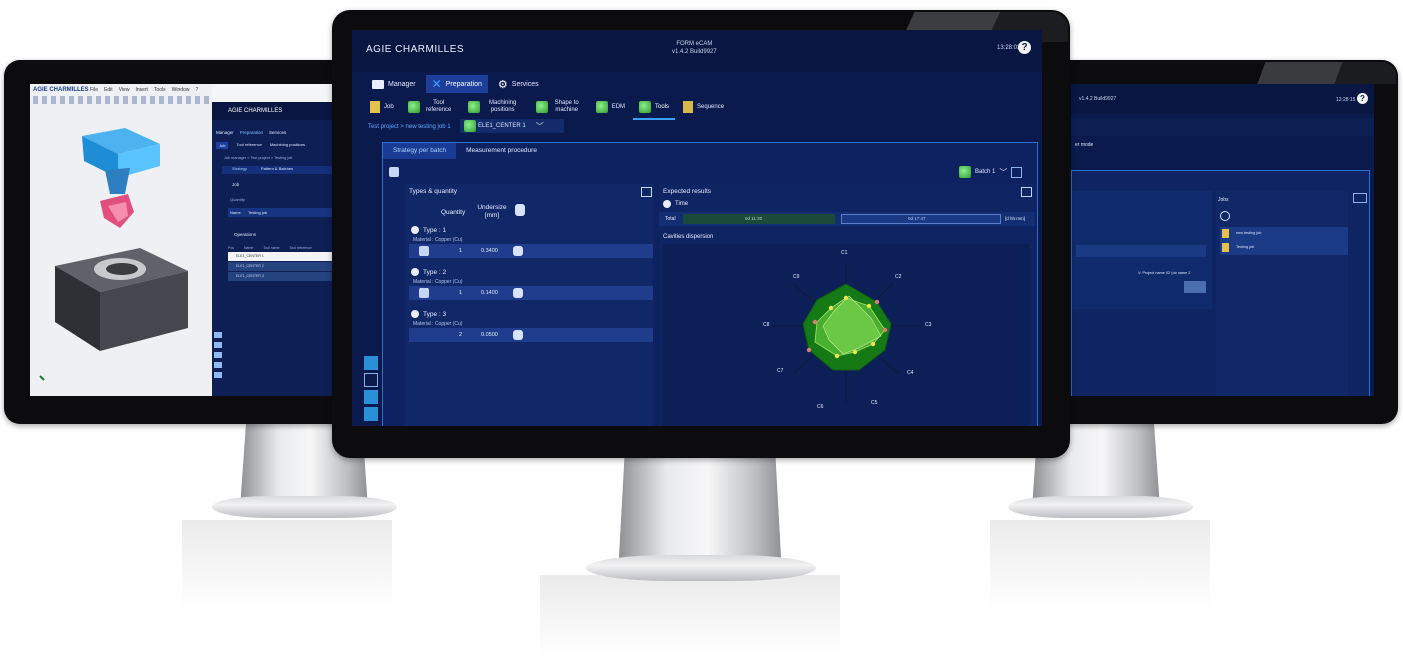 This screenshot has height=657, width=1403. Describe the element at coordinates (271, 248) in the screenshot. I see `col-tool-name: Tool name` at that location.